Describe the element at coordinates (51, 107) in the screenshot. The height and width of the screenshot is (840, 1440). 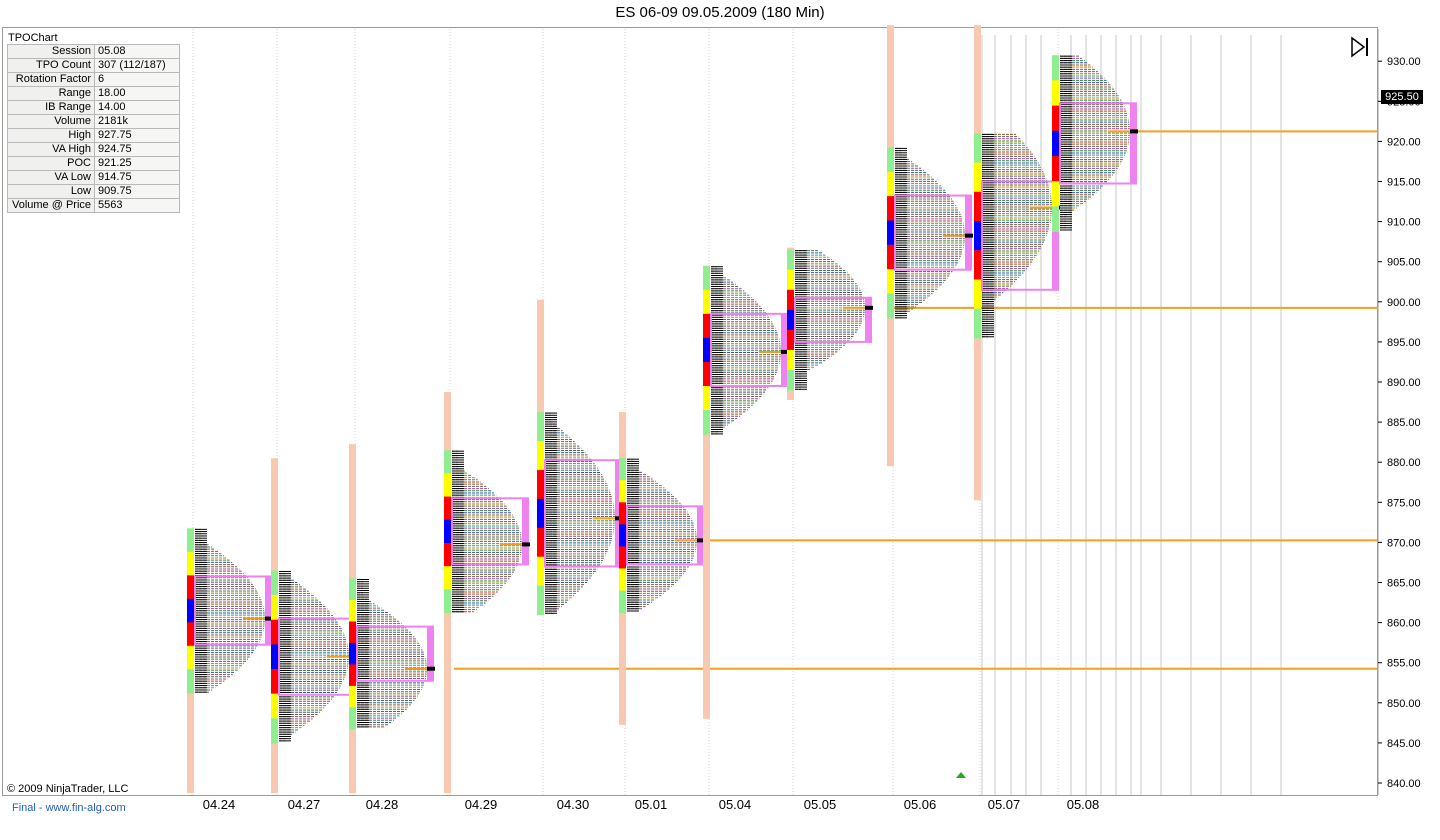
I see `info-row-label: IB Range` at that location.